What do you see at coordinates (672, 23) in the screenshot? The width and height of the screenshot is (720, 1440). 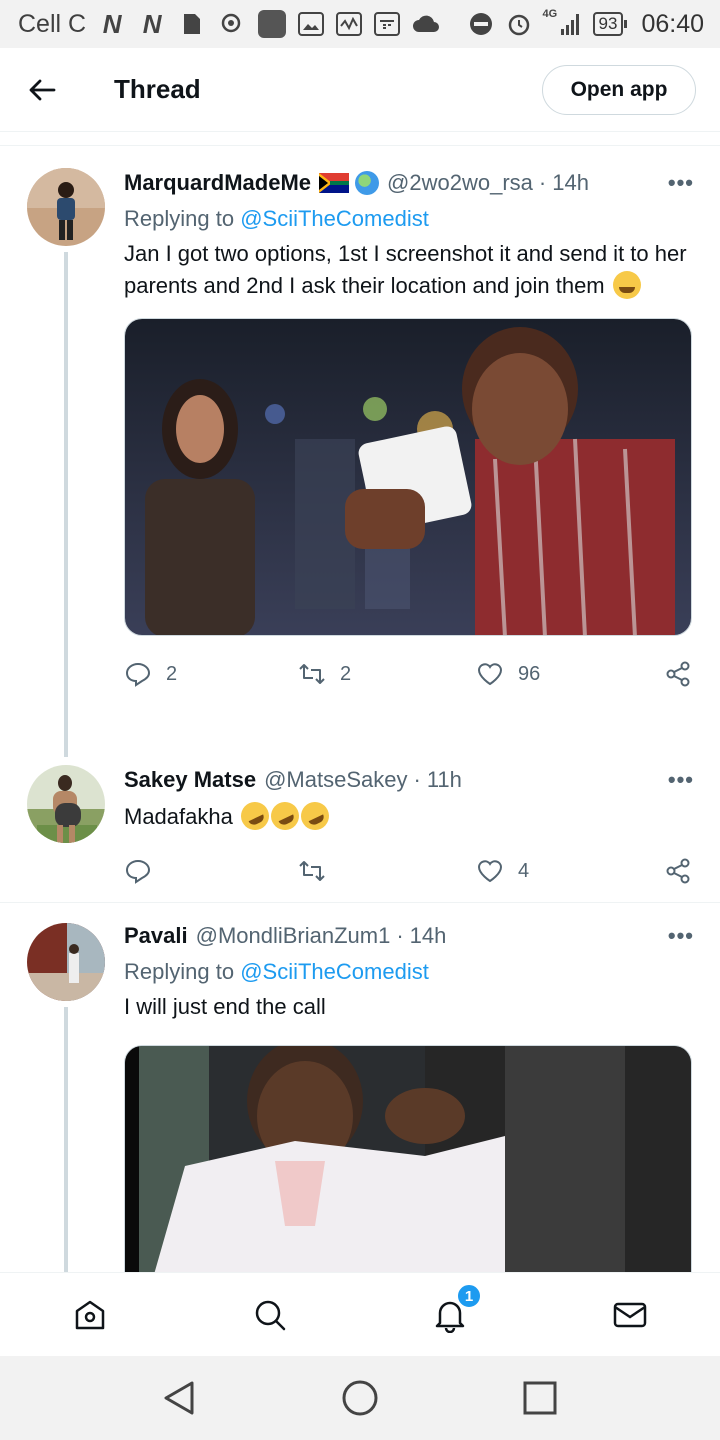 I see `clock: 06:40` at bounding box center [672, 23].